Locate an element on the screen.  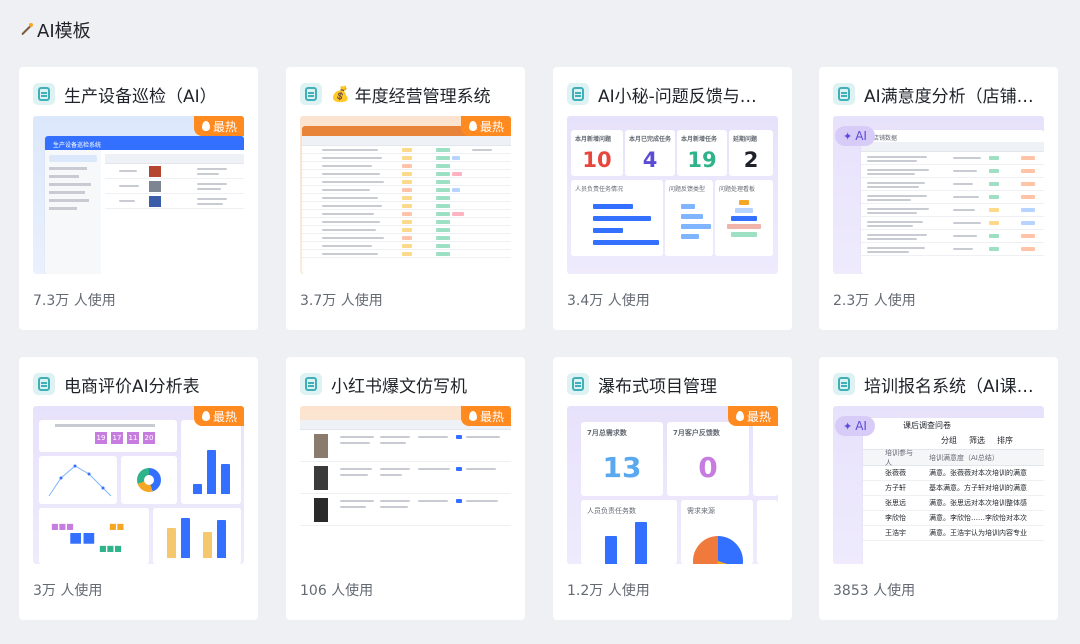
stat-card-partial is located at coordinates (765, 459).